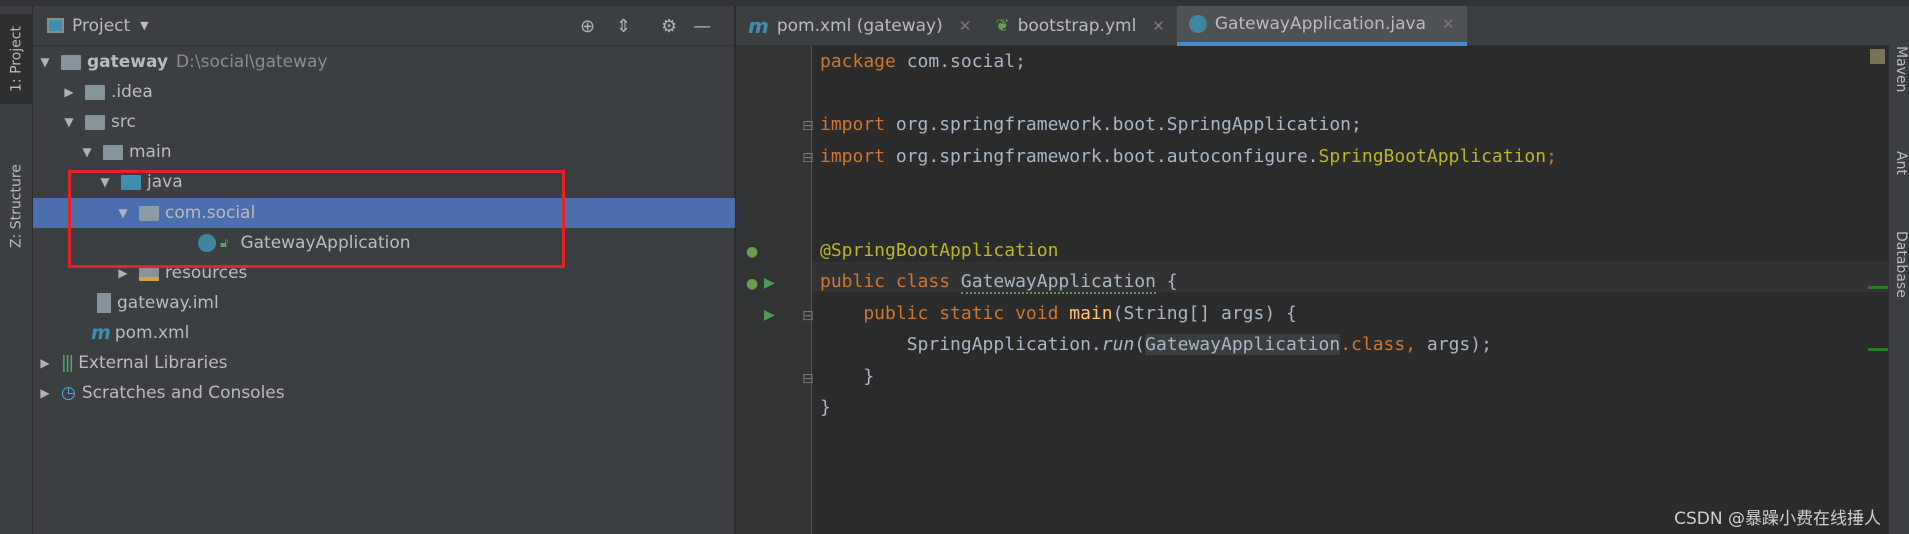  What do you see at coordinates (384, 92) in the screenshot?
I see `tree-item-idea: ▶ .idea` at bounding box center [384, 92].